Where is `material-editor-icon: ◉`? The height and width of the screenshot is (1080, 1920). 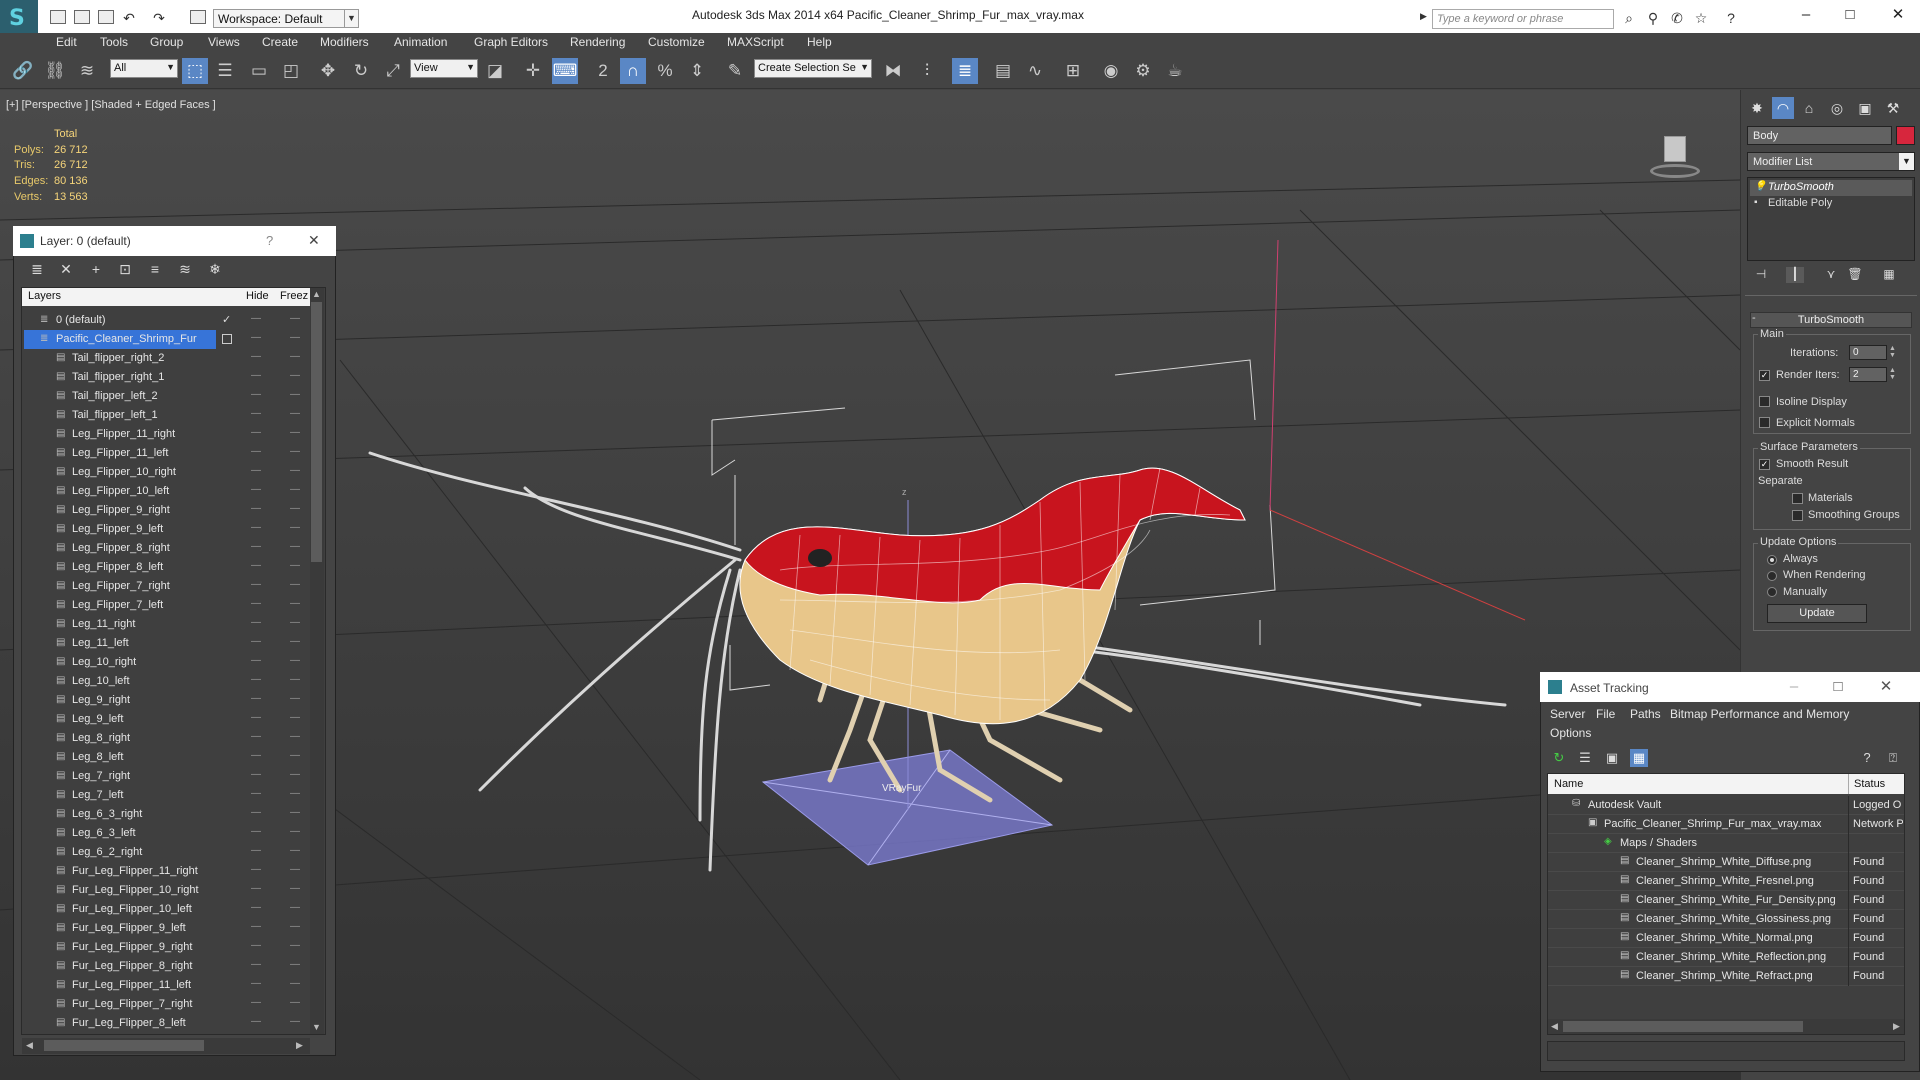 material-editor-icon: ◉ is located at coordinates (1111, 71).